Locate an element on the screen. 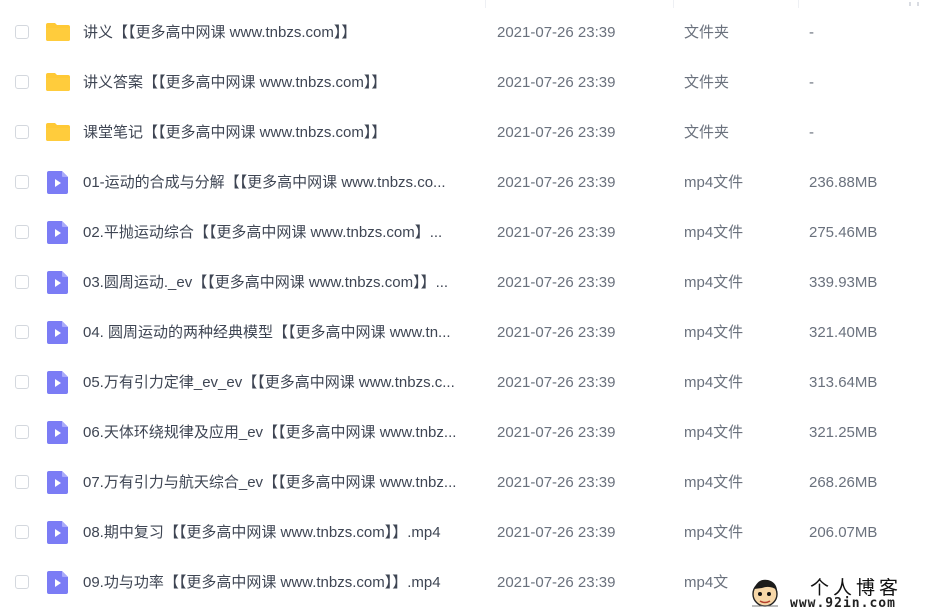 This screenshot has width=939, height=616. mascot-icon is located at coordinates (765, 592).